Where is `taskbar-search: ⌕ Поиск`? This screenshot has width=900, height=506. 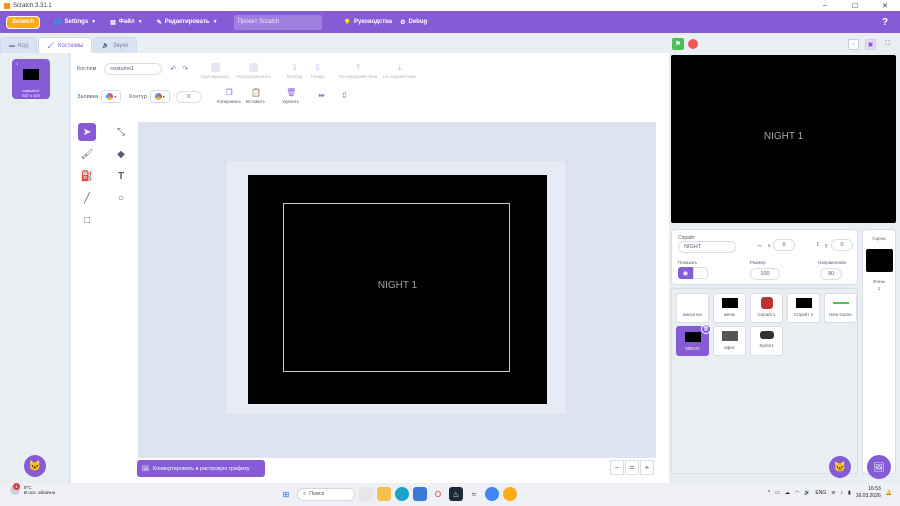
taskbar-search: ⌕ Поиск is located at coordinates (326, 494).